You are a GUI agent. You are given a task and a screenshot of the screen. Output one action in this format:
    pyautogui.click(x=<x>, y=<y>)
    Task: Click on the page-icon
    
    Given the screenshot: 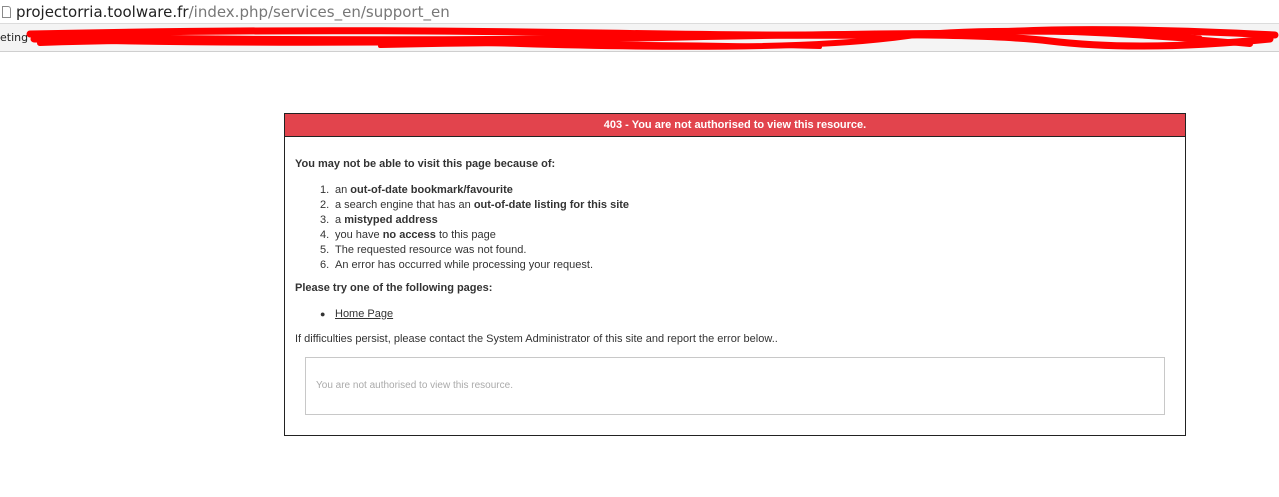 What is the action you would take?
    pyautogui.click(x=6, y=11)
    